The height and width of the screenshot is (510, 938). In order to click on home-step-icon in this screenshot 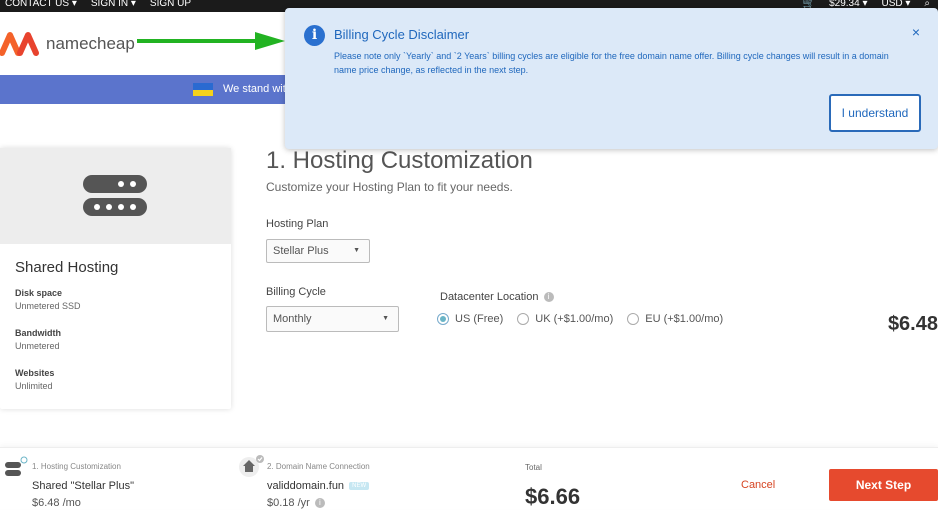, I will do `click(251, 466)`.